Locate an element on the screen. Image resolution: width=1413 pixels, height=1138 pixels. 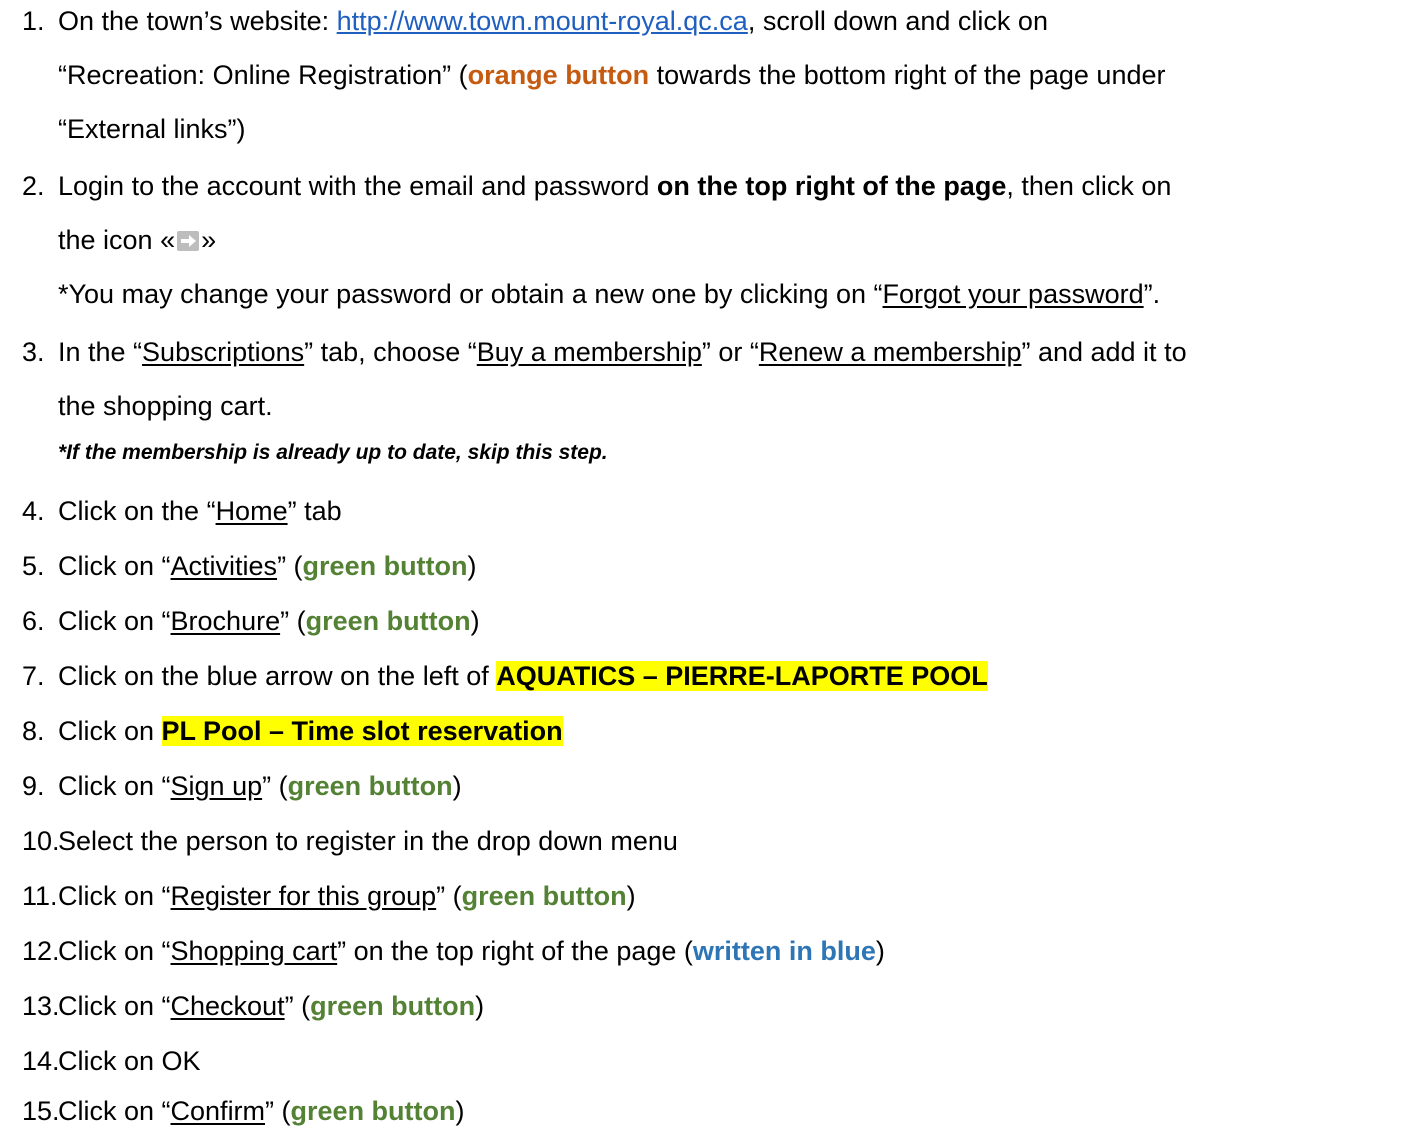
step-number: 6. is located at coordinates (33, 621).